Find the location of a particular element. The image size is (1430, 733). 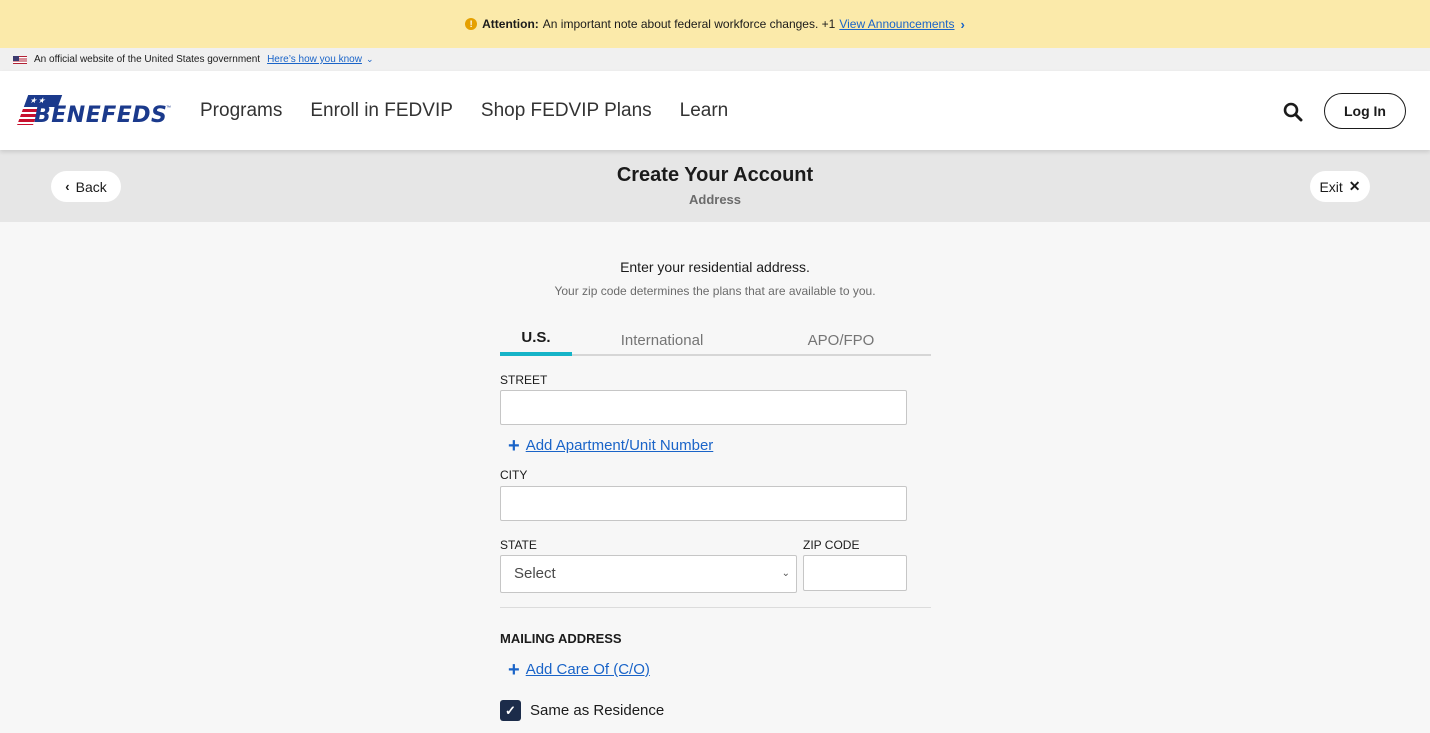

logo-text: BENEFEDS is located at coordinates (101, 115).